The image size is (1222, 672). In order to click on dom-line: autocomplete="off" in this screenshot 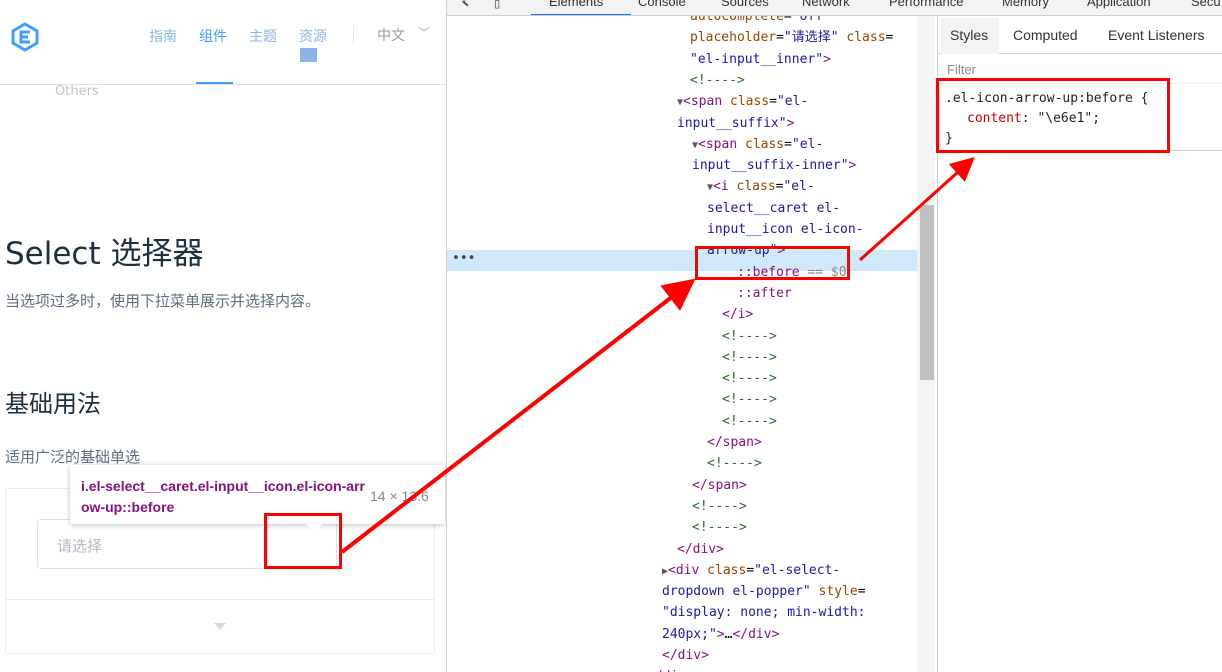, I will do `click(760, 21)`.